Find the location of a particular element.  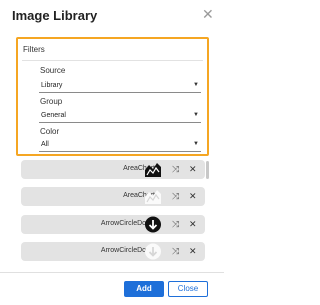

color-select: All ▼ is located at coordinates (120, 145).